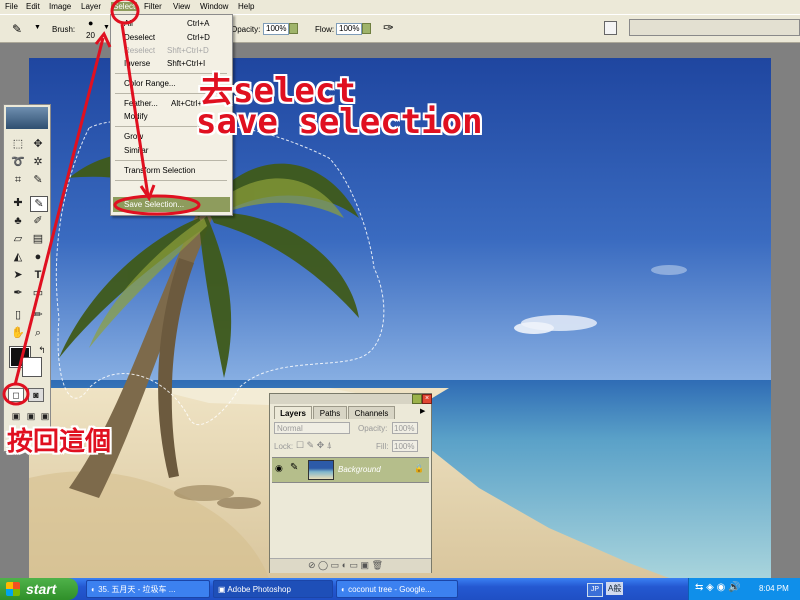  What do you see at coordinates (198, 23) in the screenshot?
I see `shortcut-all: Ctrl+A` at bounding box center [198, 23].